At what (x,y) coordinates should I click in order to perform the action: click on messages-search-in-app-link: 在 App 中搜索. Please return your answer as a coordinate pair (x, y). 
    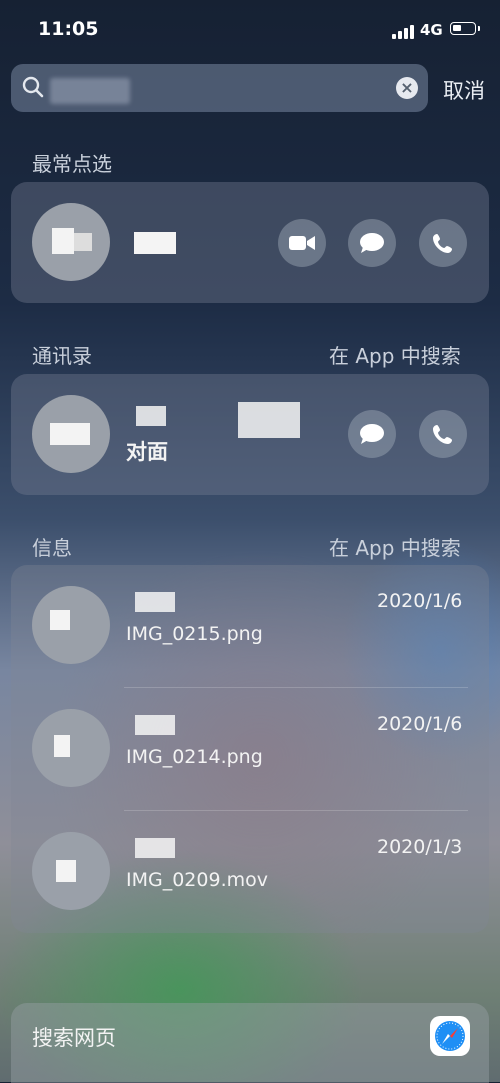
    Looking at the image, I should click on (395, 546).